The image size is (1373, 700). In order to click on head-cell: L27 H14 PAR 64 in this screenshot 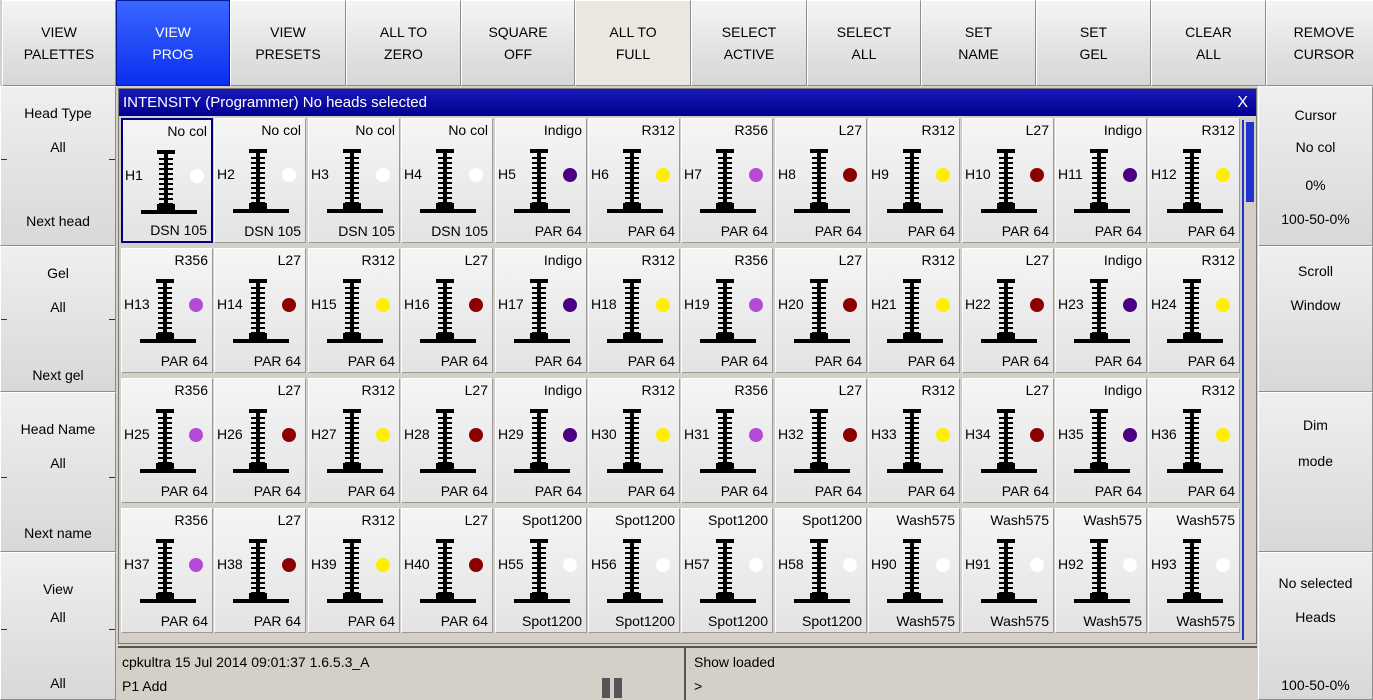, I will do `click(260, 310)`.